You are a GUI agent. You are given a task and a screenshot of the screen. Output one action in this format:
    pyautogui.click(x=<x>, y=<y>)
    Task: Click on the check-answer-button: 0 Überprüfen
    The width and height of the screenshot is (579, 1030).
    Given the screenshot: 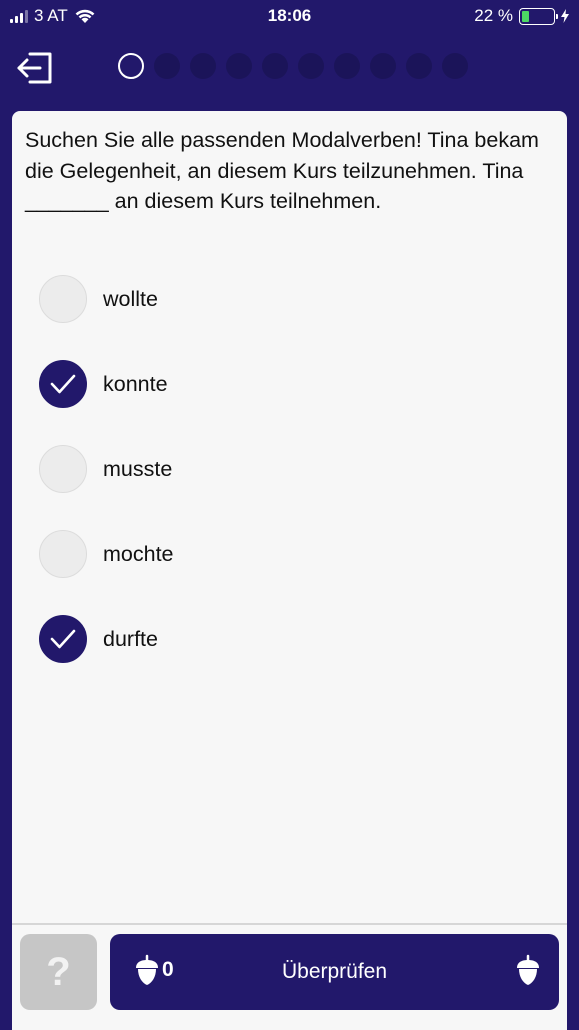 What is the action you would take?
    pyautogui.click(x=334, y=972)
    